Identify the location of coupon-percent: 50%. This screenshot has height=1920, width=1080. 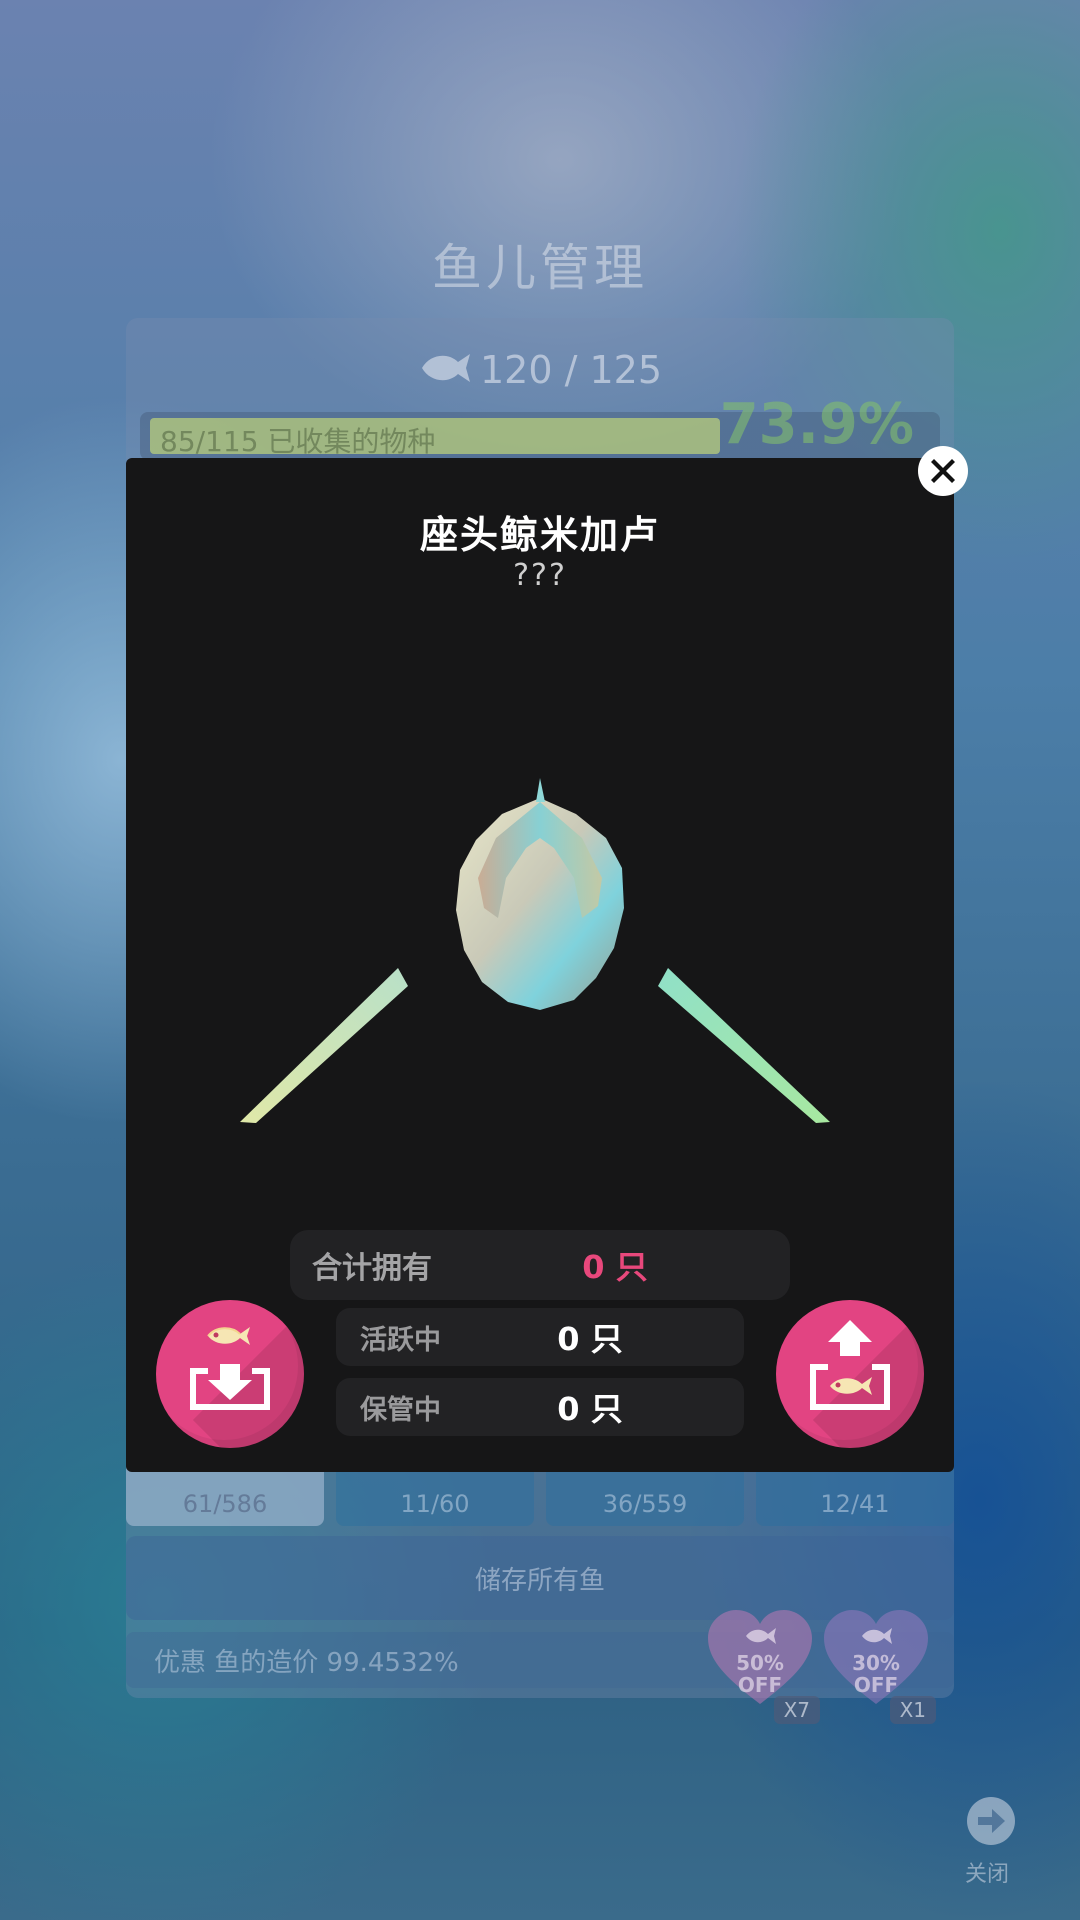
(760, 1663).